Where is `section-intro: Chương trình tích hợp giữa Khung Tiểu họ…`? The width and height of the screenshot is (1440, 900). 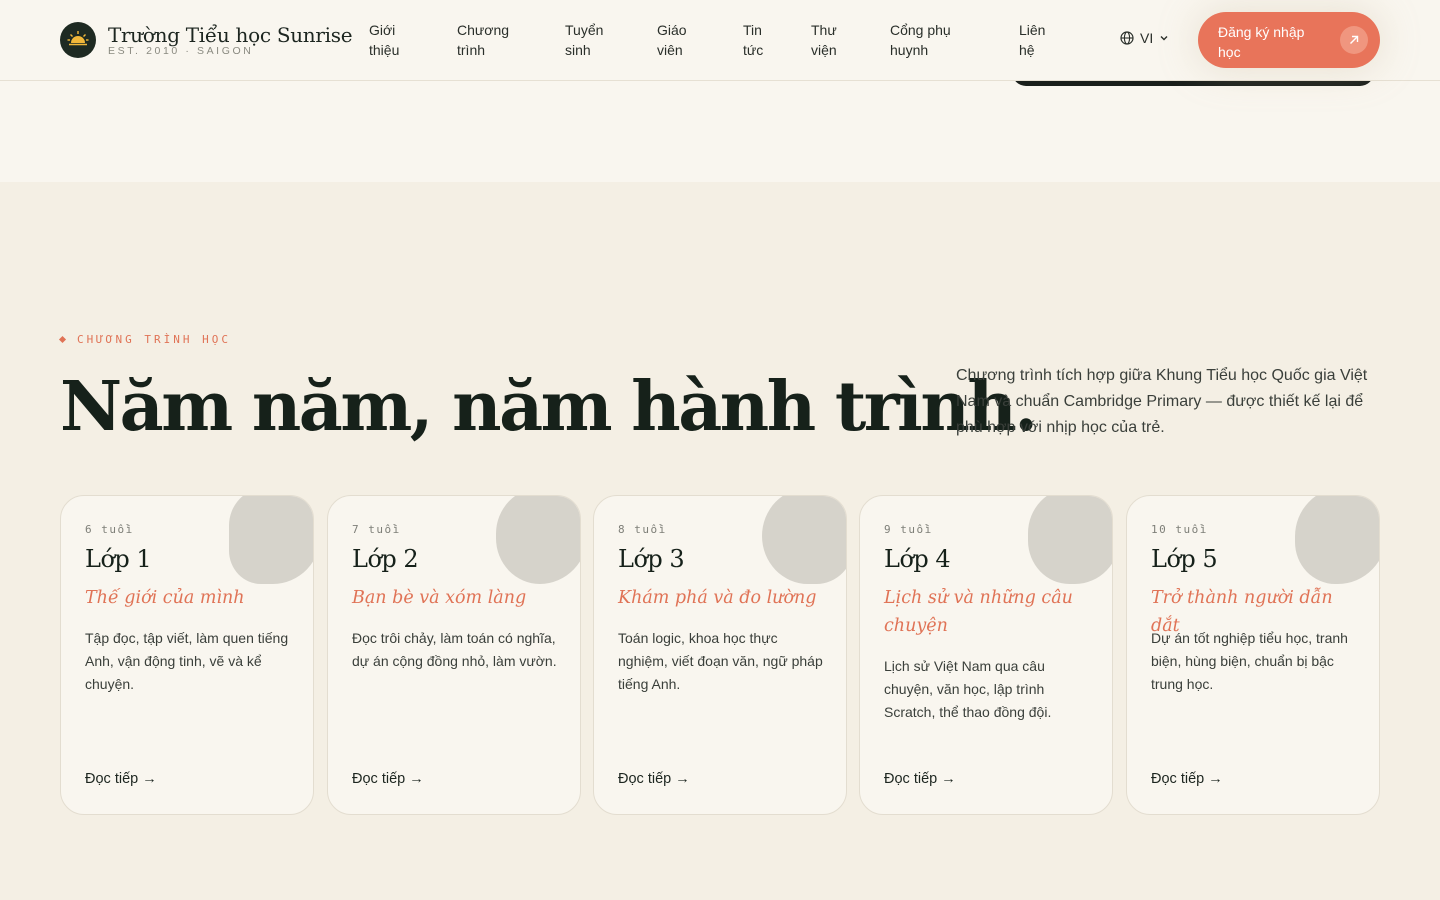
section-intro: Chương trình tích hợp giữa Khung Tiểu họ… is located at coordinates (1162, 401).